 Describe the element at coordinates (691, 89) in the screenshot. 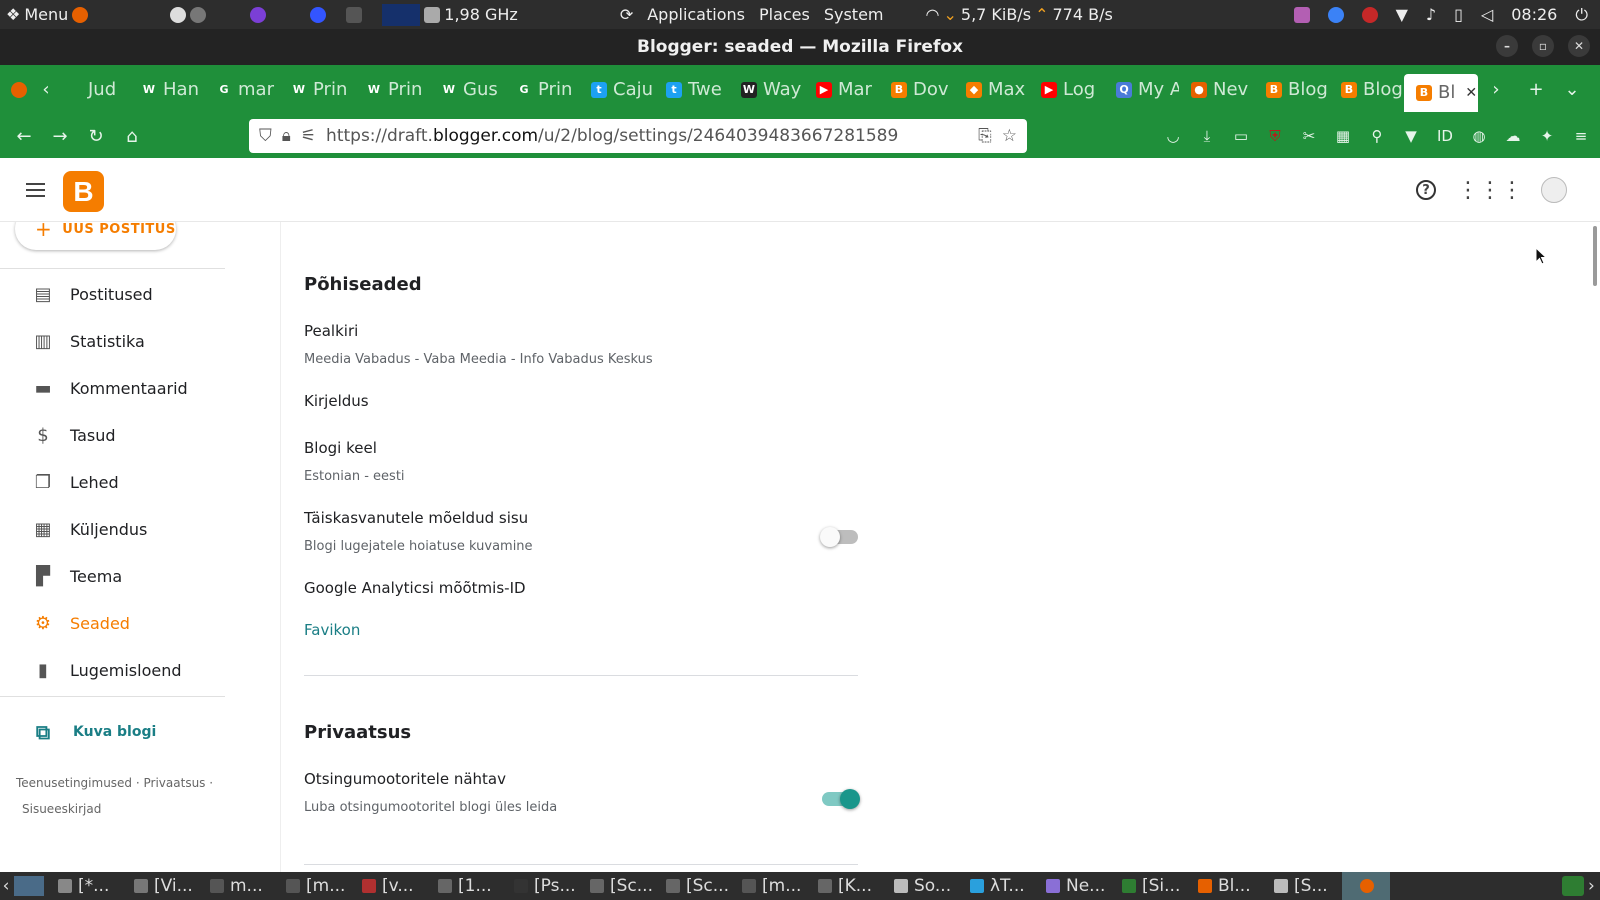

I see `tab-item: t Twe` at that location.